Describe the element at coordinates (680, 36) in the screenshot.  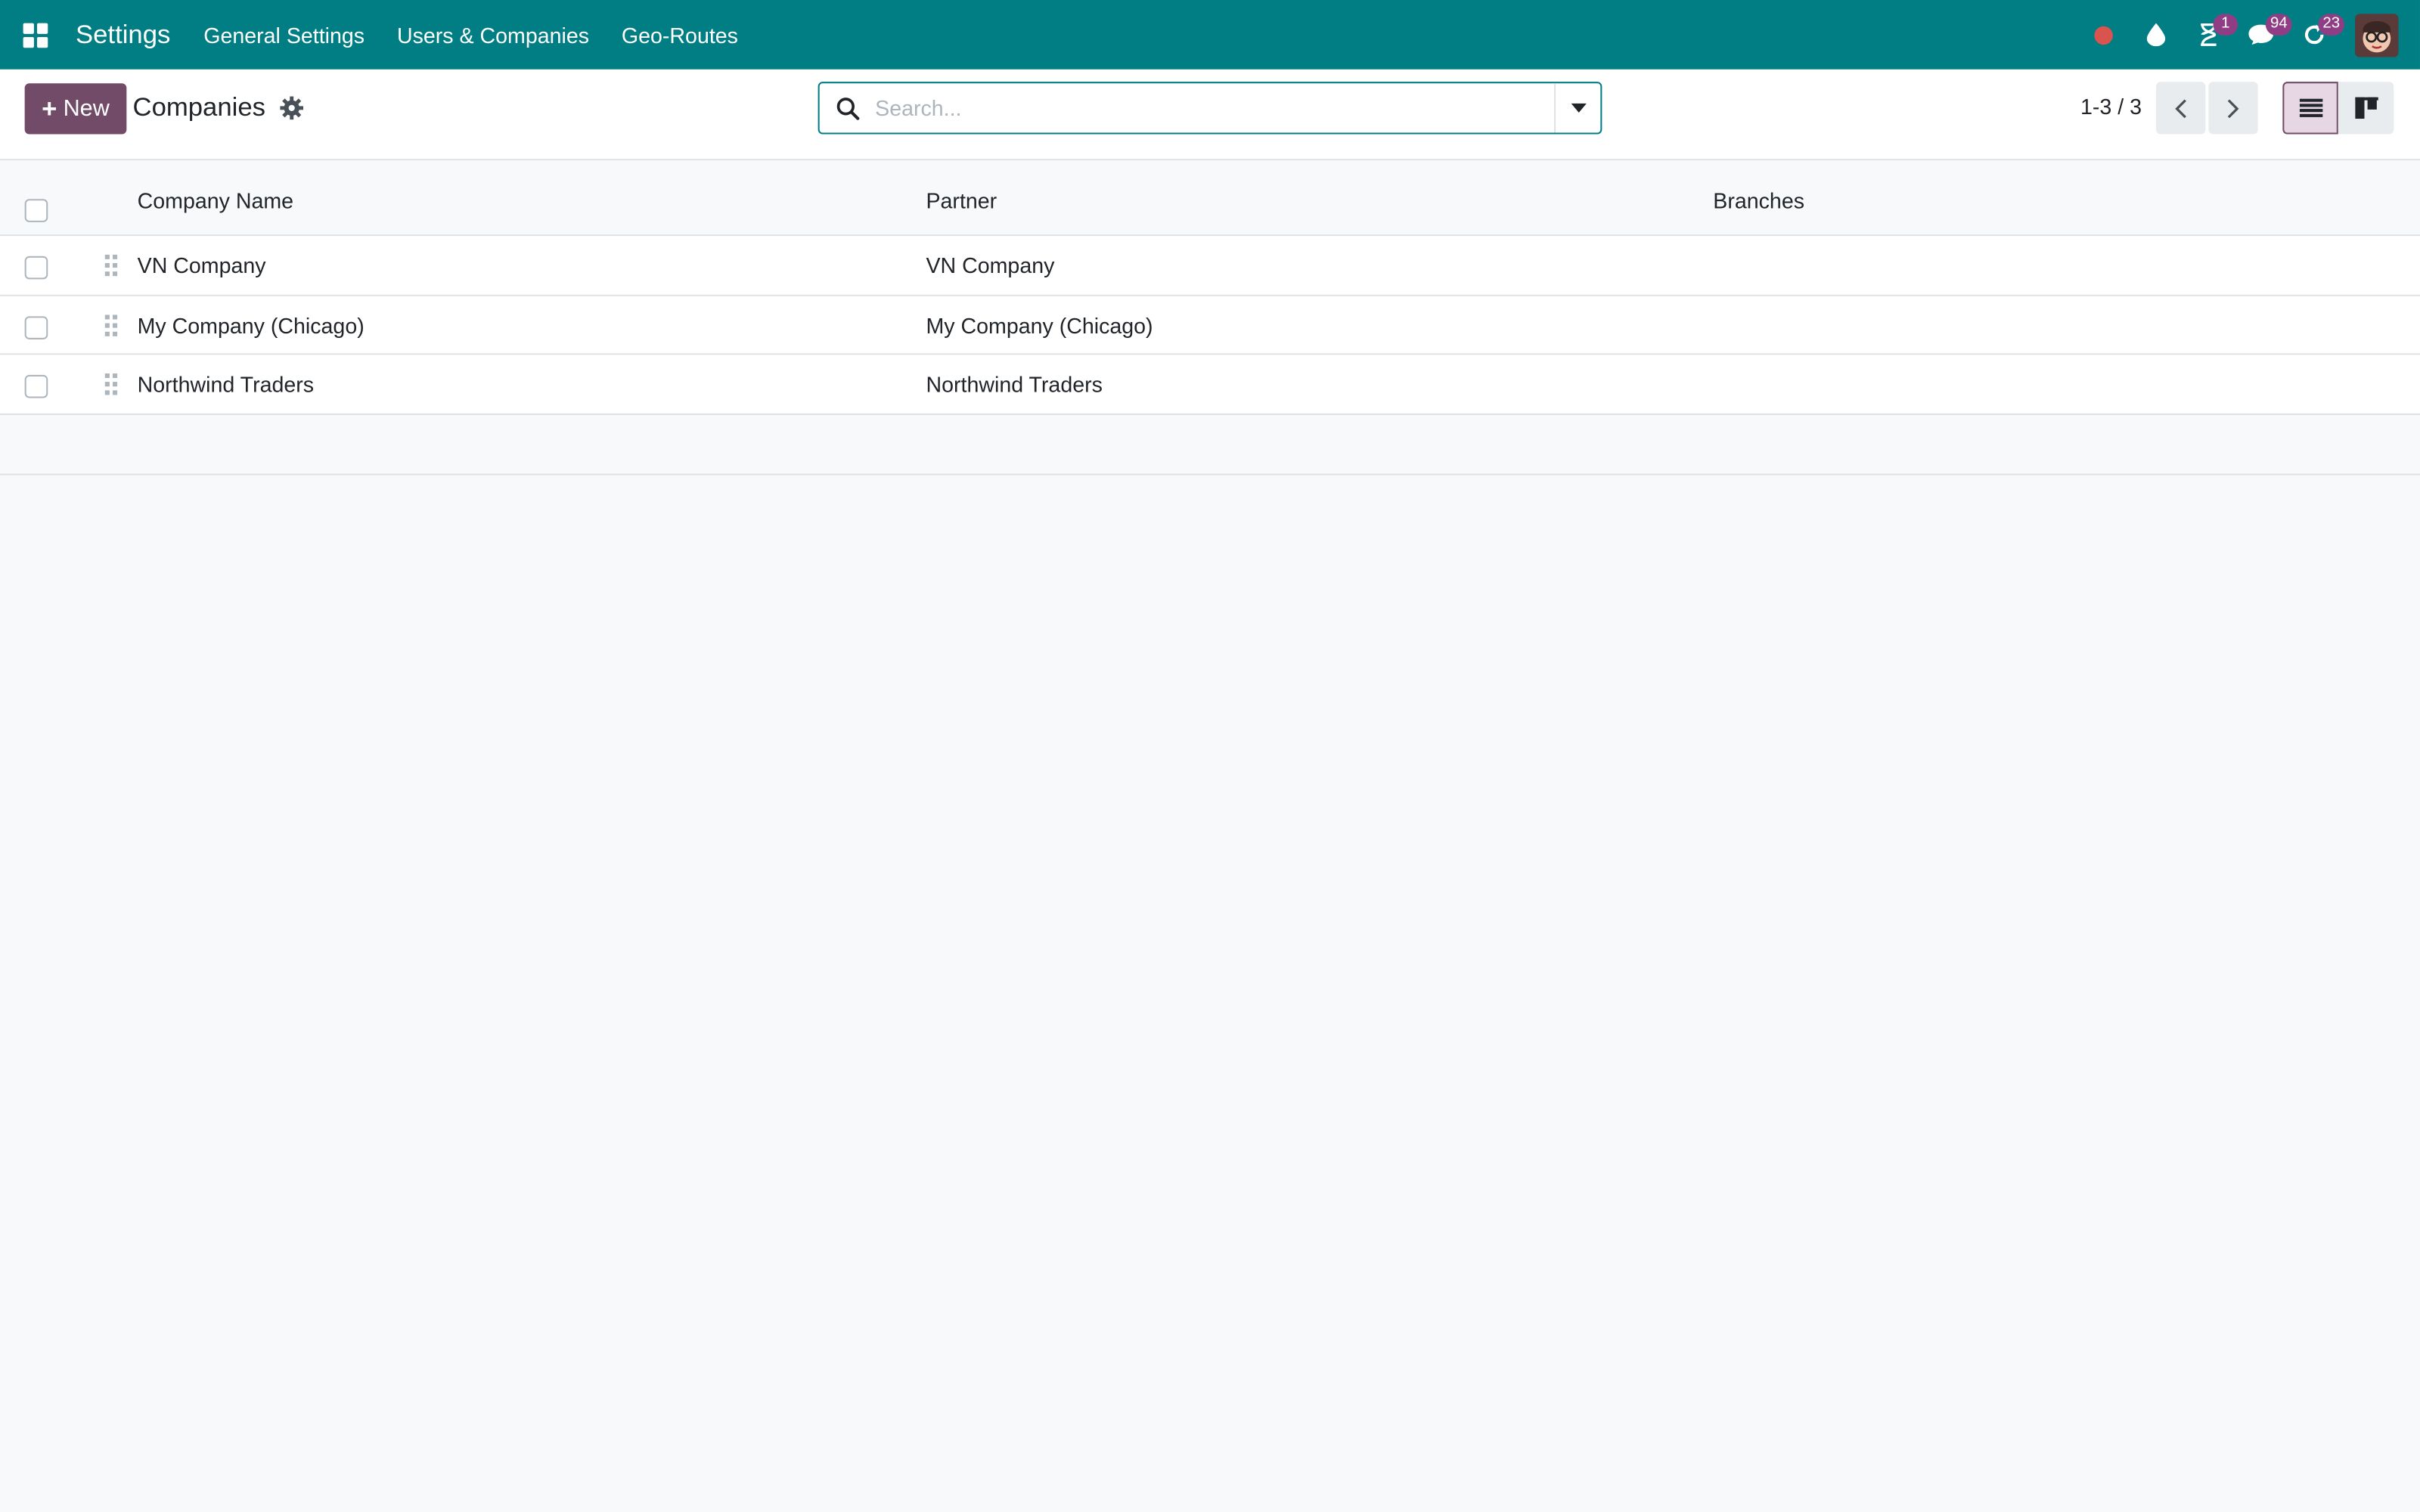
I see `menu-geo-routes: Geo-Routes` at that location.